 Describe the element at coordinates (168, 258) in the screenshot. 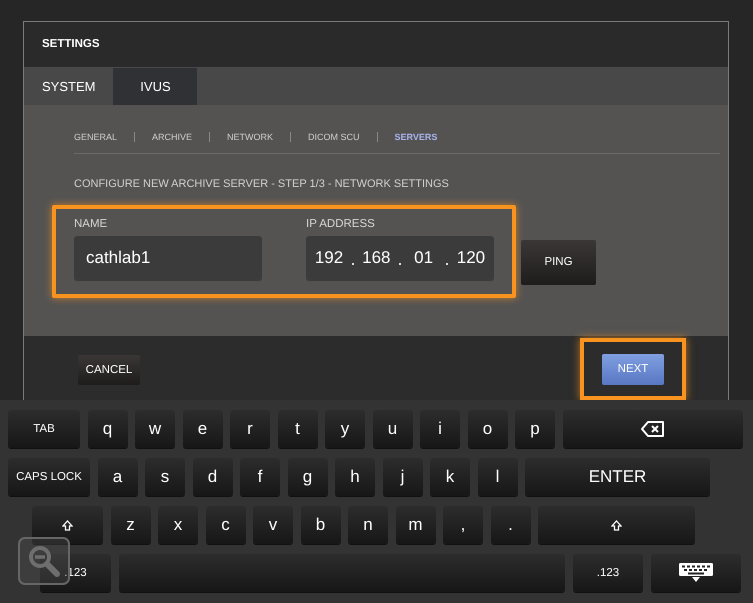

I see `name-field: cathlab1` at that location.